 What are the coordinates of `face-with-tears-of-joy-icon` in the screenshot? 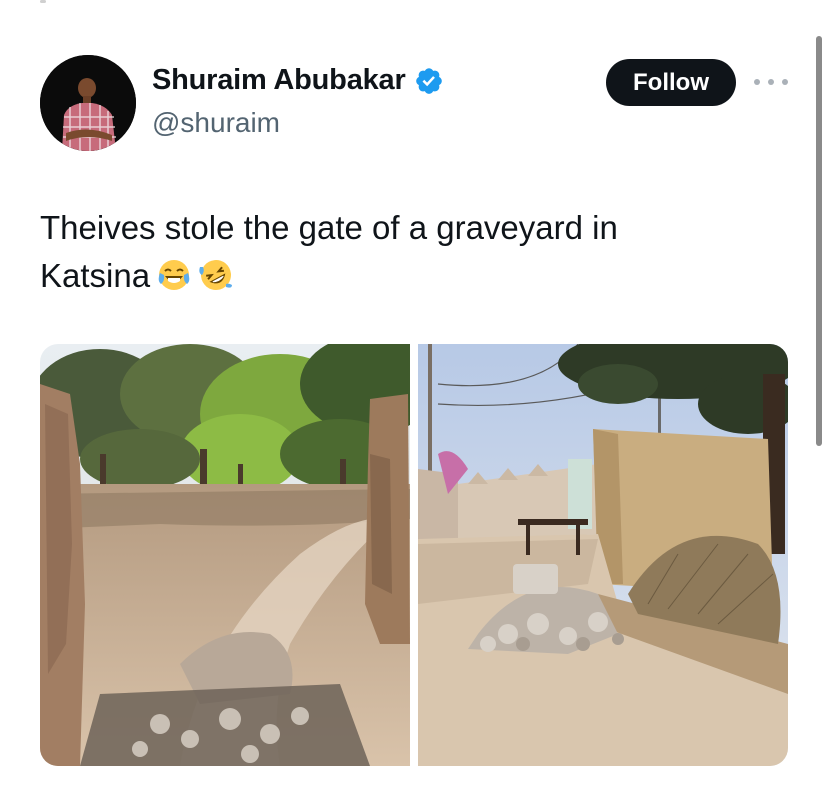 It's located at (174, 275).